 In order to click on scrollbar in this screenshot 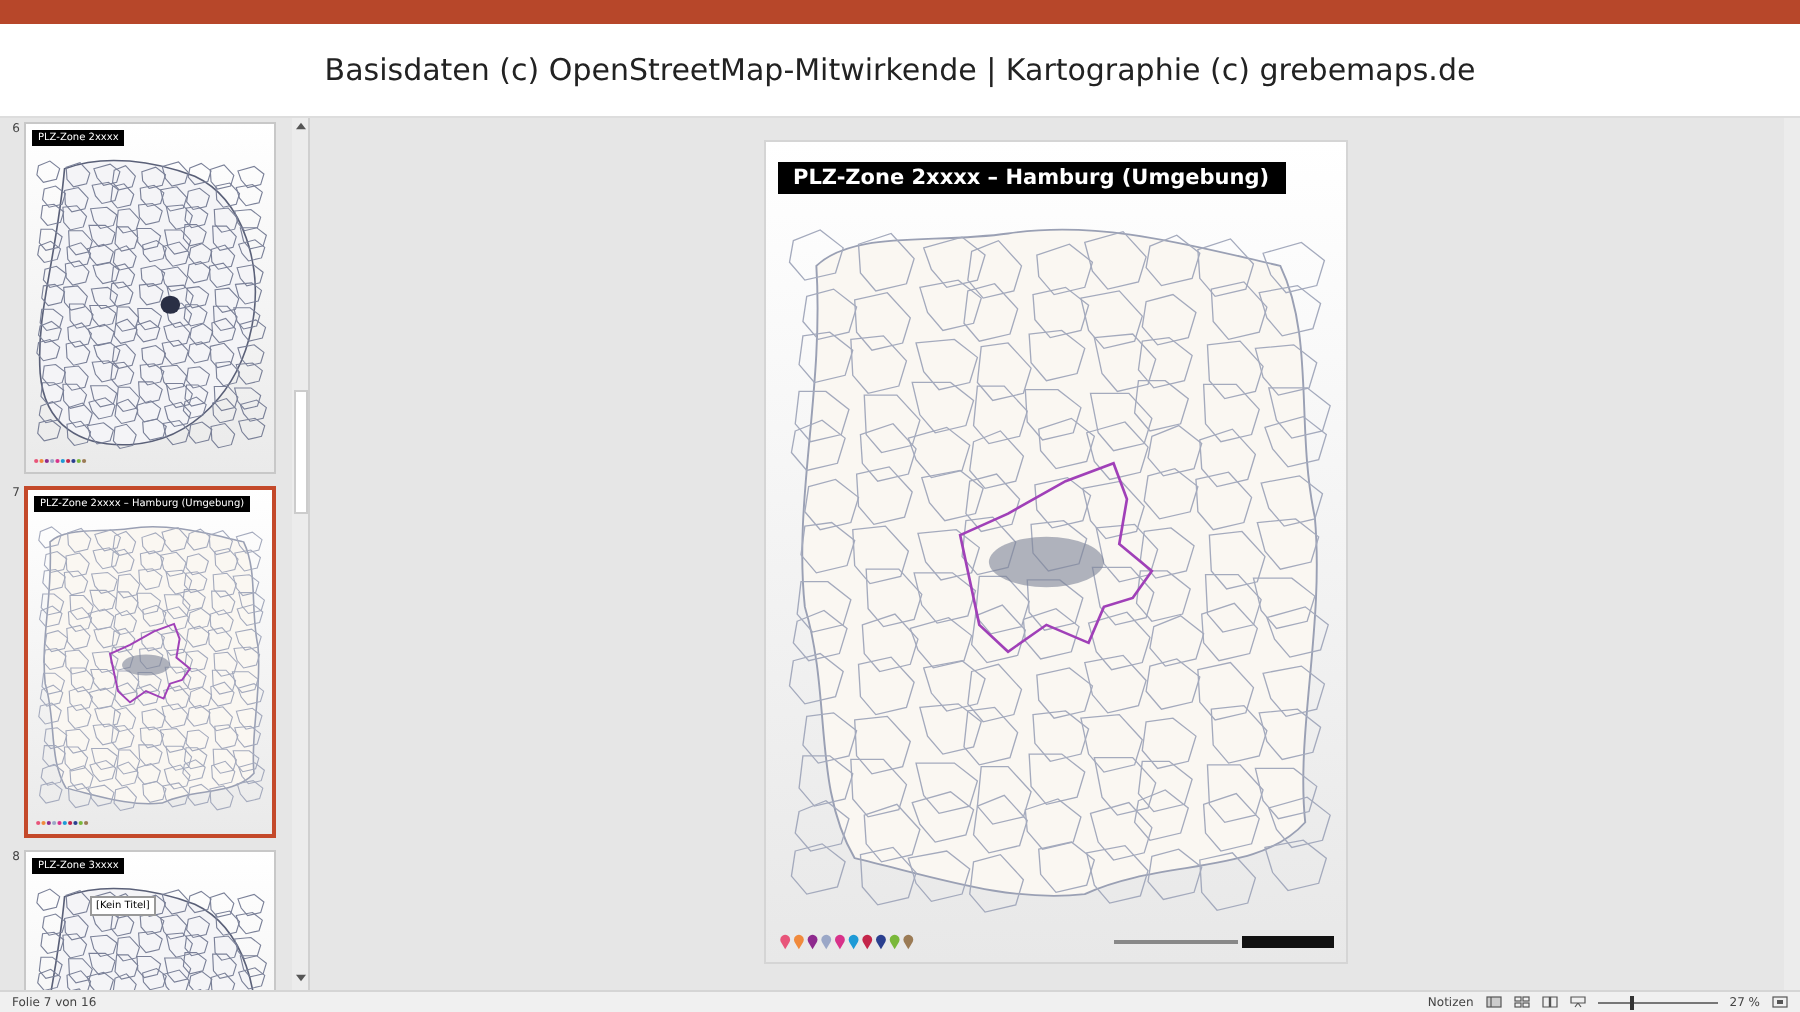, I will do `click(1792, 554)`.